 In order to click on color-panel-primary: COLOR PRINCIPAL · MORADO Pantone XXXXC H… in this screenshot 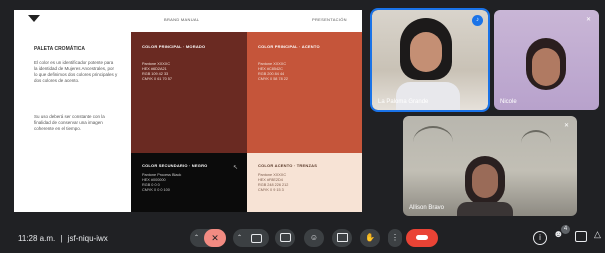, I will do `click(189, 92)`.